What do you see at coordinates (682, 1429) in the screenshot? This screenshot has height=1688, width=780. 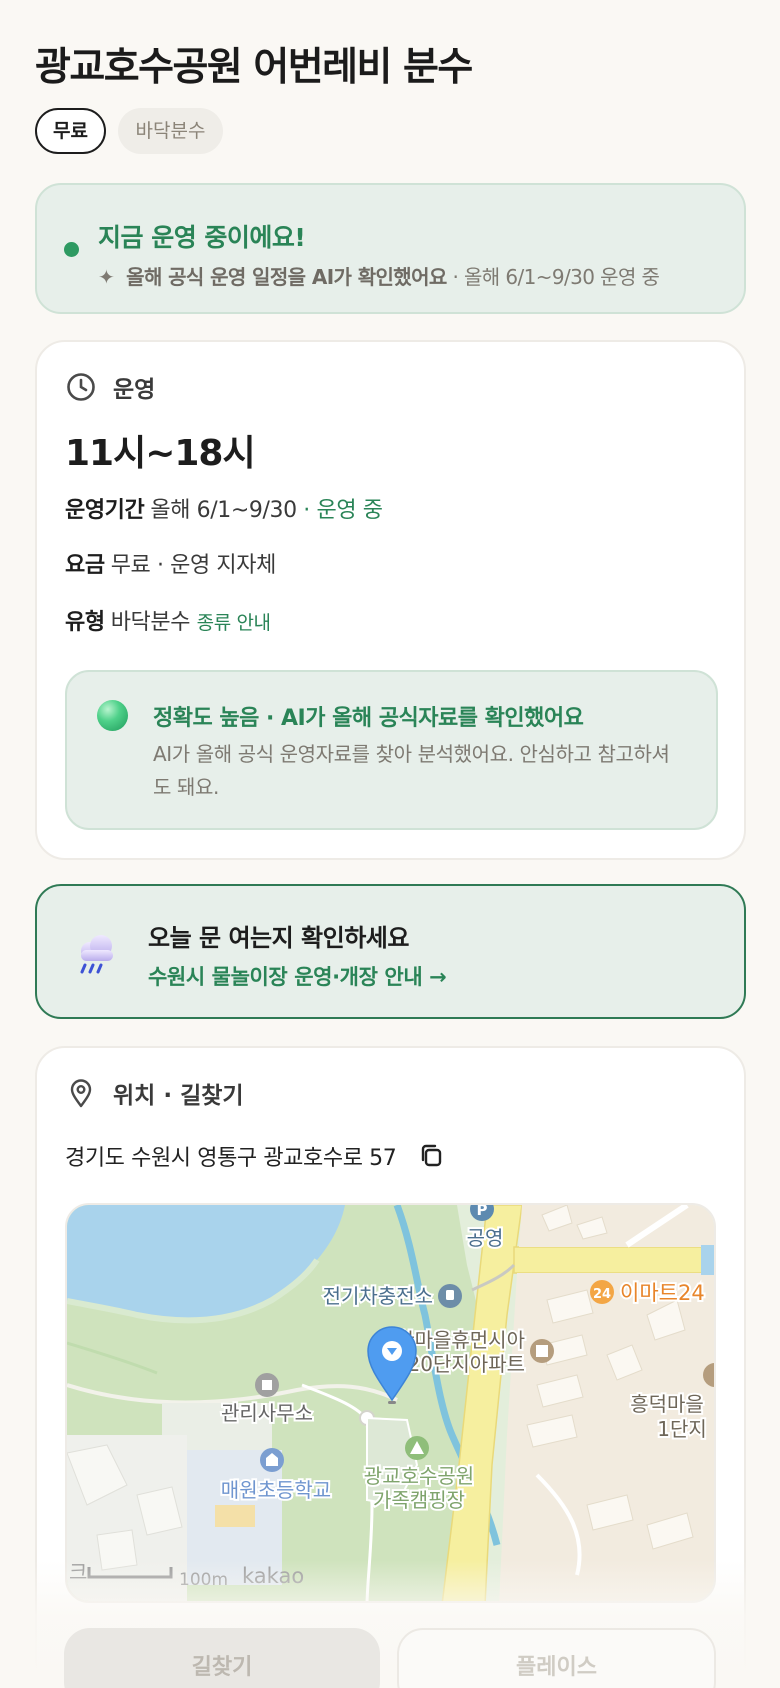 I see `map-label-east2: 1단지` at bounding box center [682, 1429].